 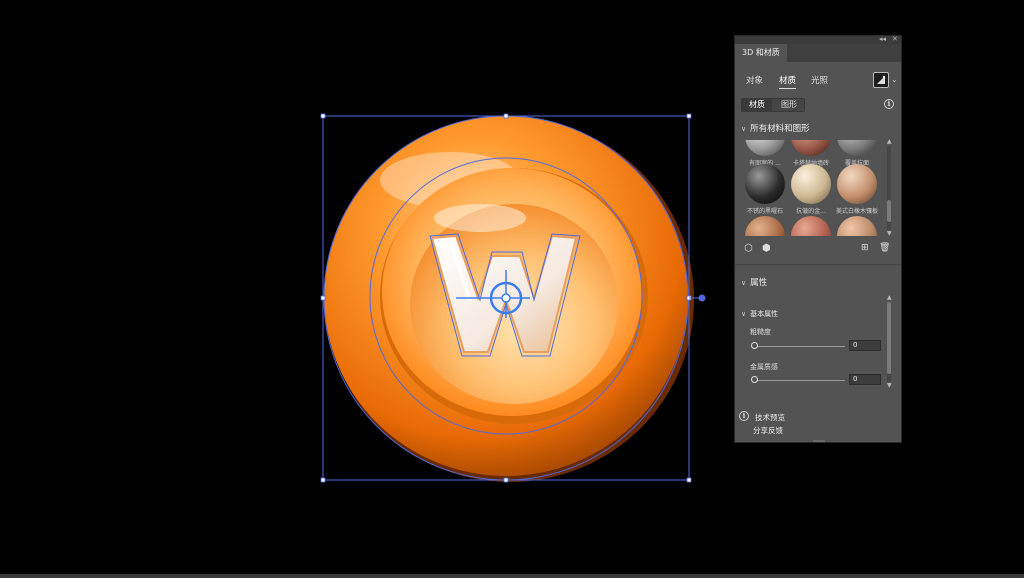 I want to click on close-icon: ✕, so click(x=895, y=39).